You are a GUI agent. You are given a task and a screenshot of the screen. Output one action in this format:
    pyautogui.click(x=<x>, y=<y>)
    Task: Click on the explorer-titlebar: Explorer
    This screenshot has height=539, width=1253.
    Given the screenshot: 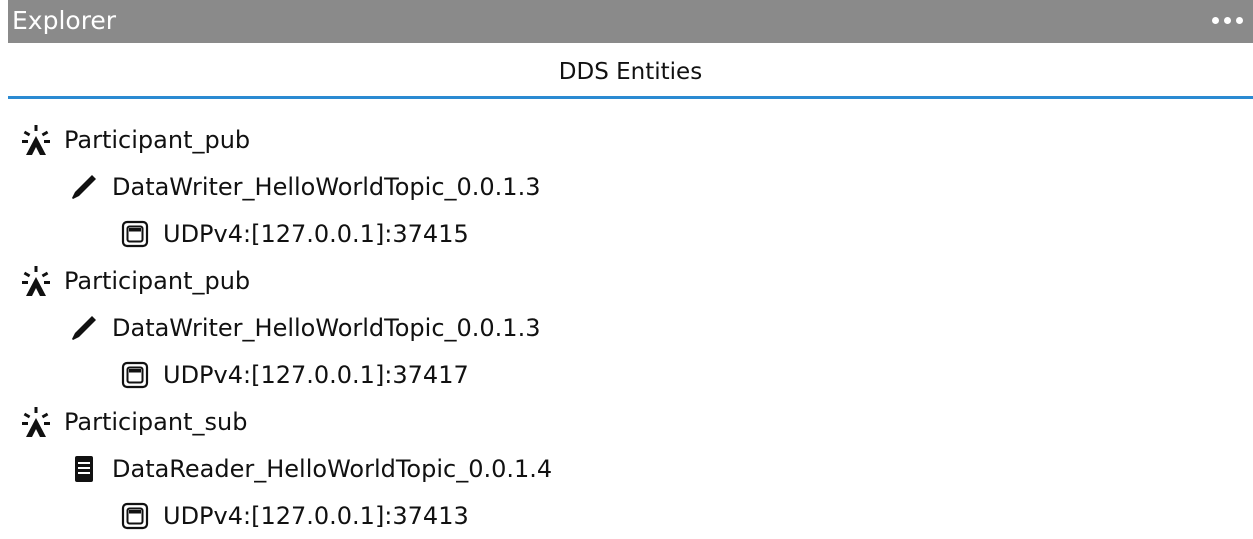 What is the action you would take?
    pyautogui.click(x=630, y=21)
    